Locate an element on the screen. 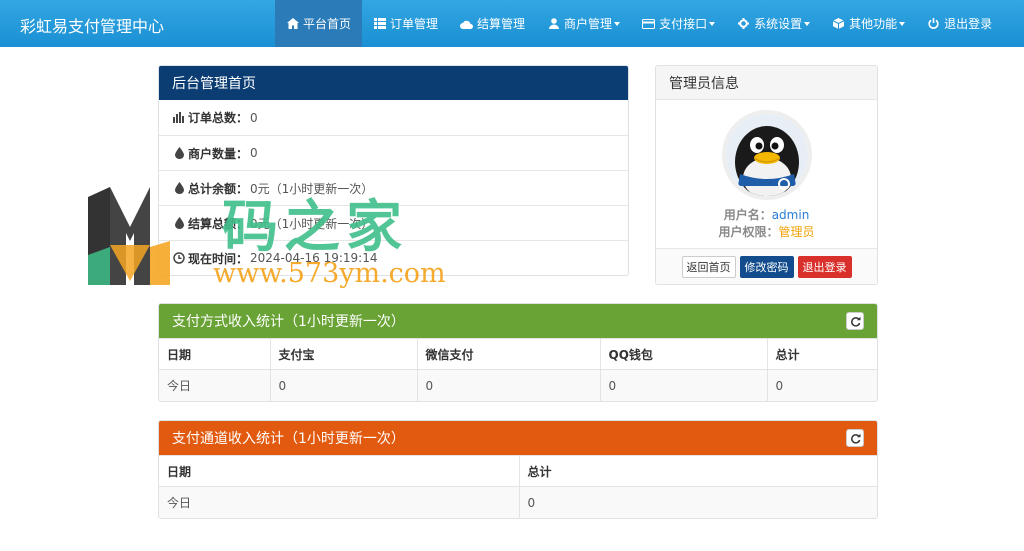 The height and width of the screenshot is (551, 1024). username-line: 用户名：admin is located at coordinates (766, 214).